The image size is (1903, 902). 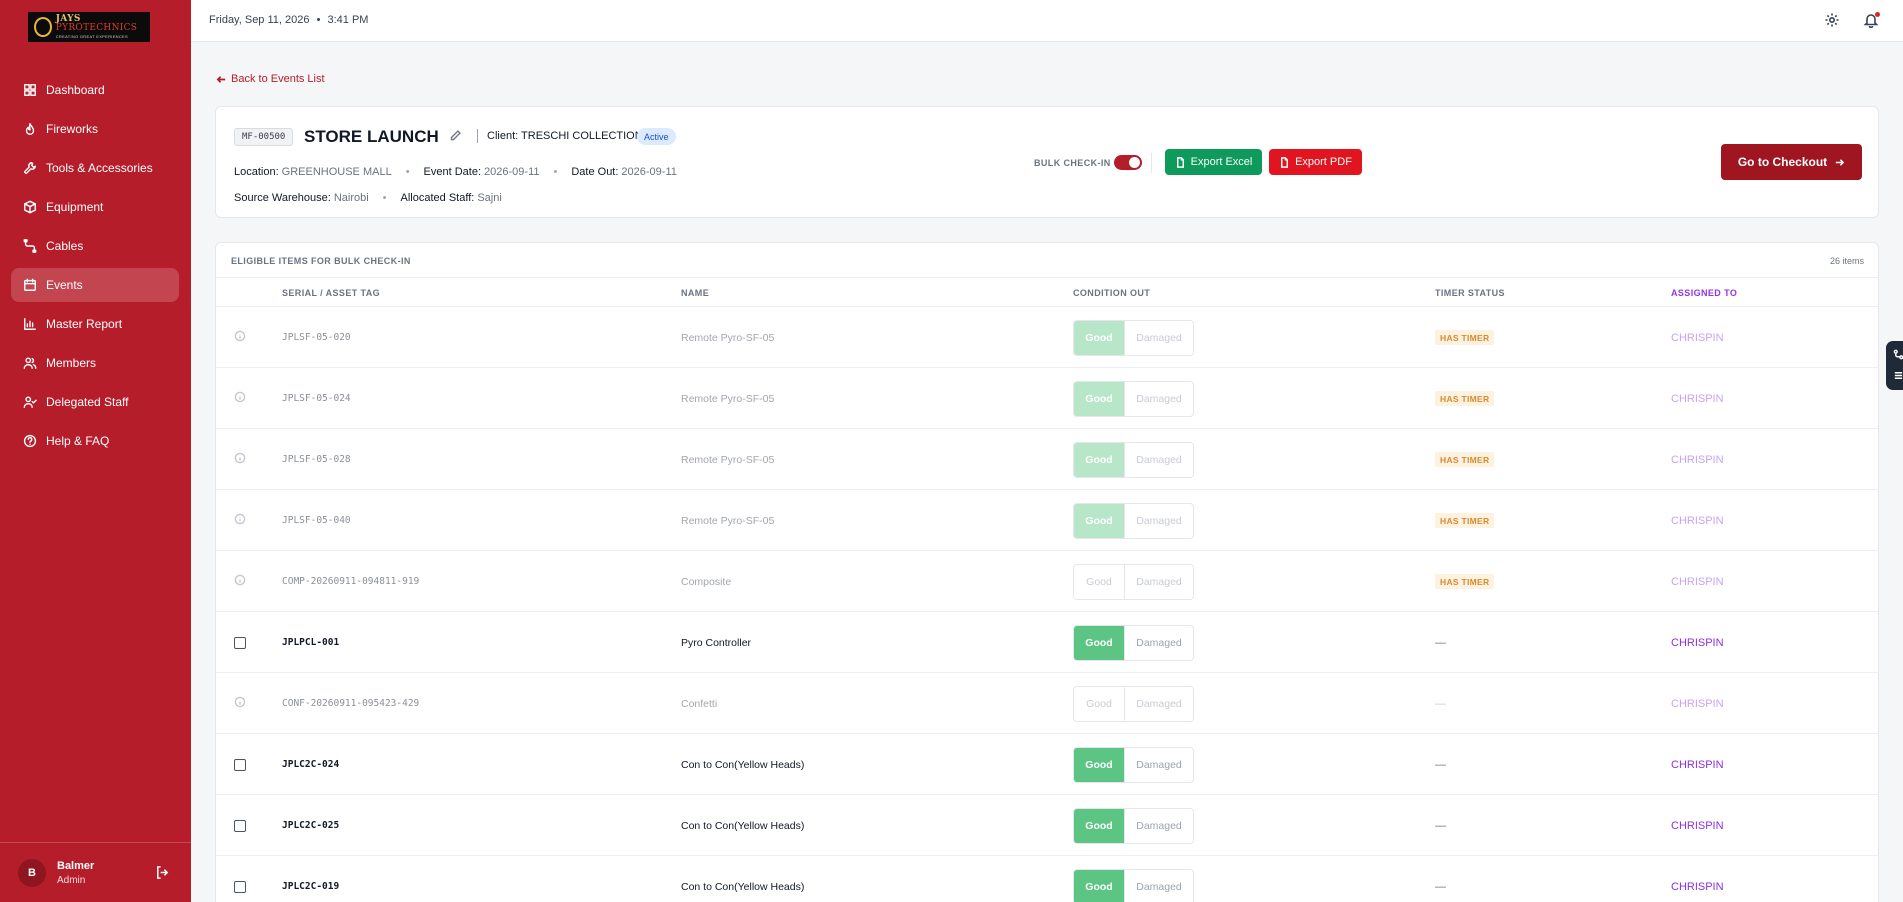 I want to click on sidebar-item-help: Help & FAQ, so click(x=95, y=441).